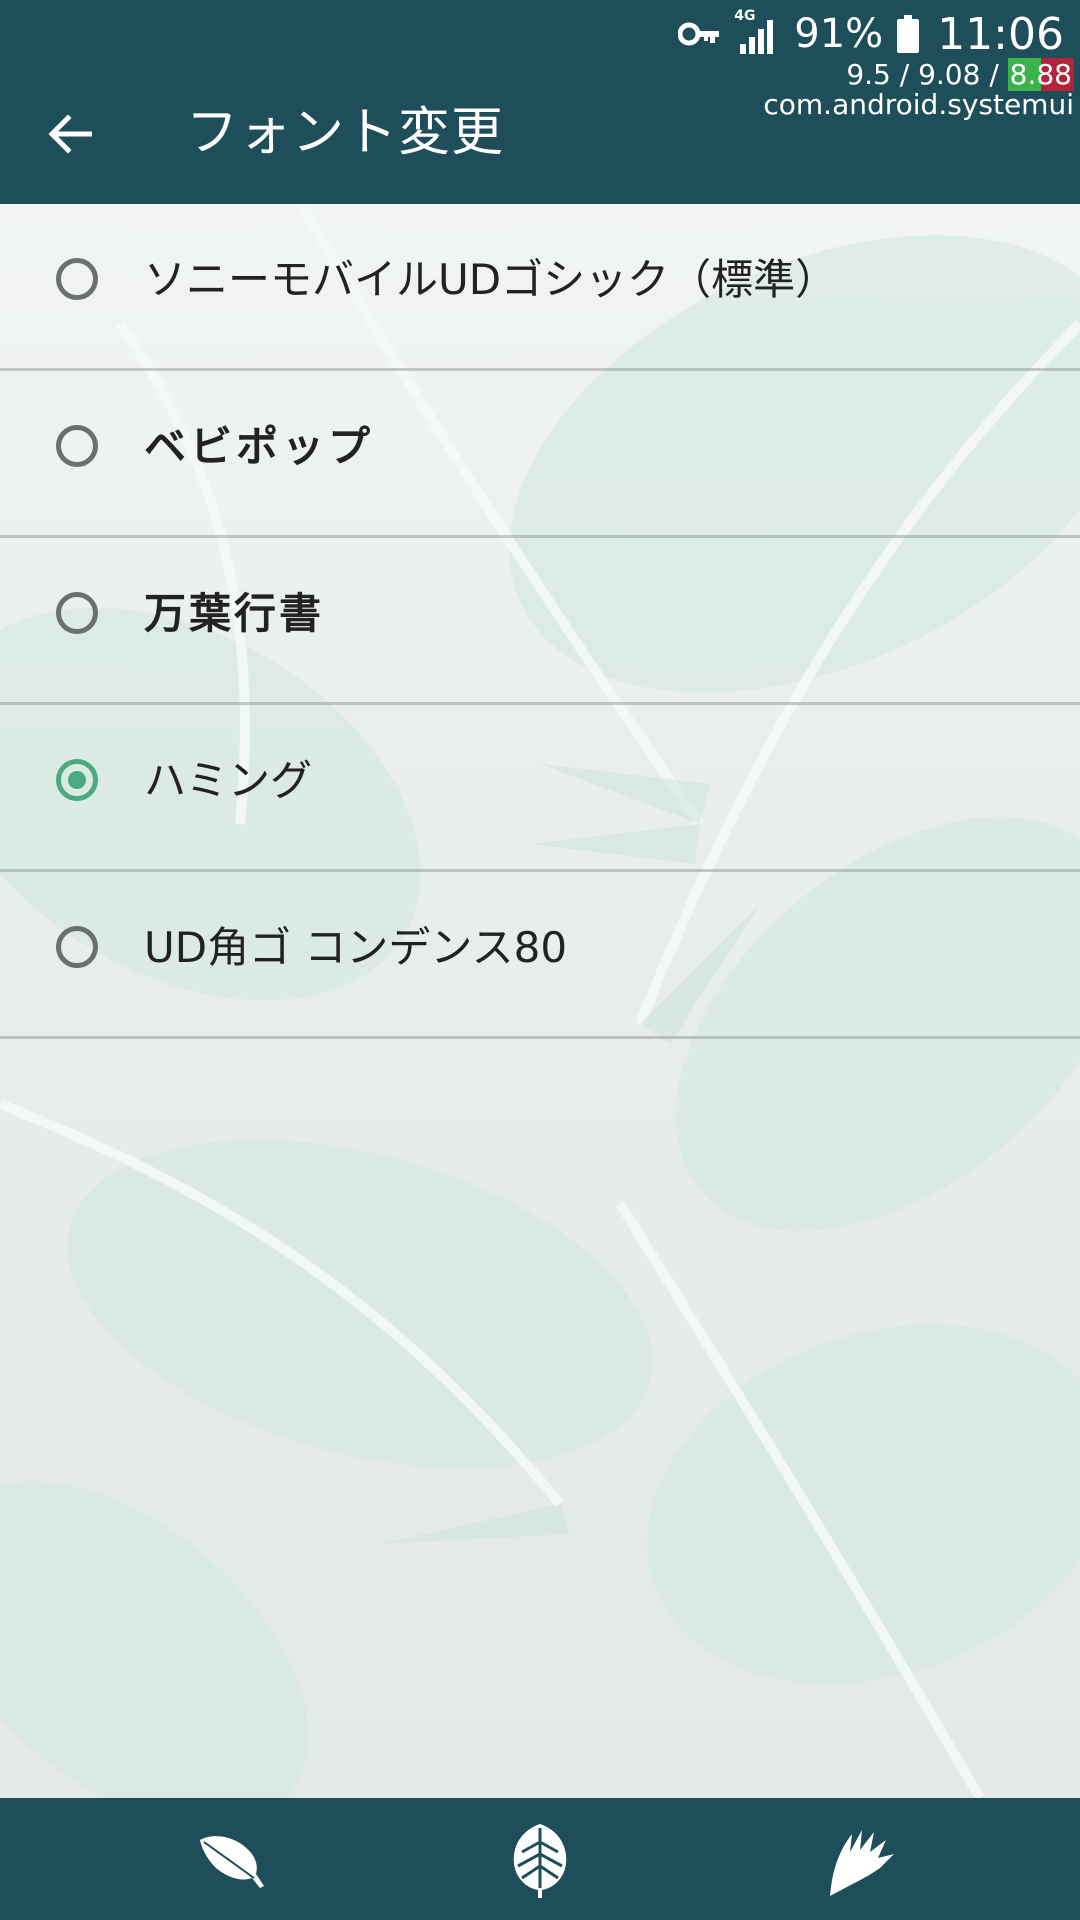 The width and height of the screenshot is (1080, 1920). Describe the element at coordinates (234, 613) in the screenshot. I see `font-option-label: 万葉行書` at that location.